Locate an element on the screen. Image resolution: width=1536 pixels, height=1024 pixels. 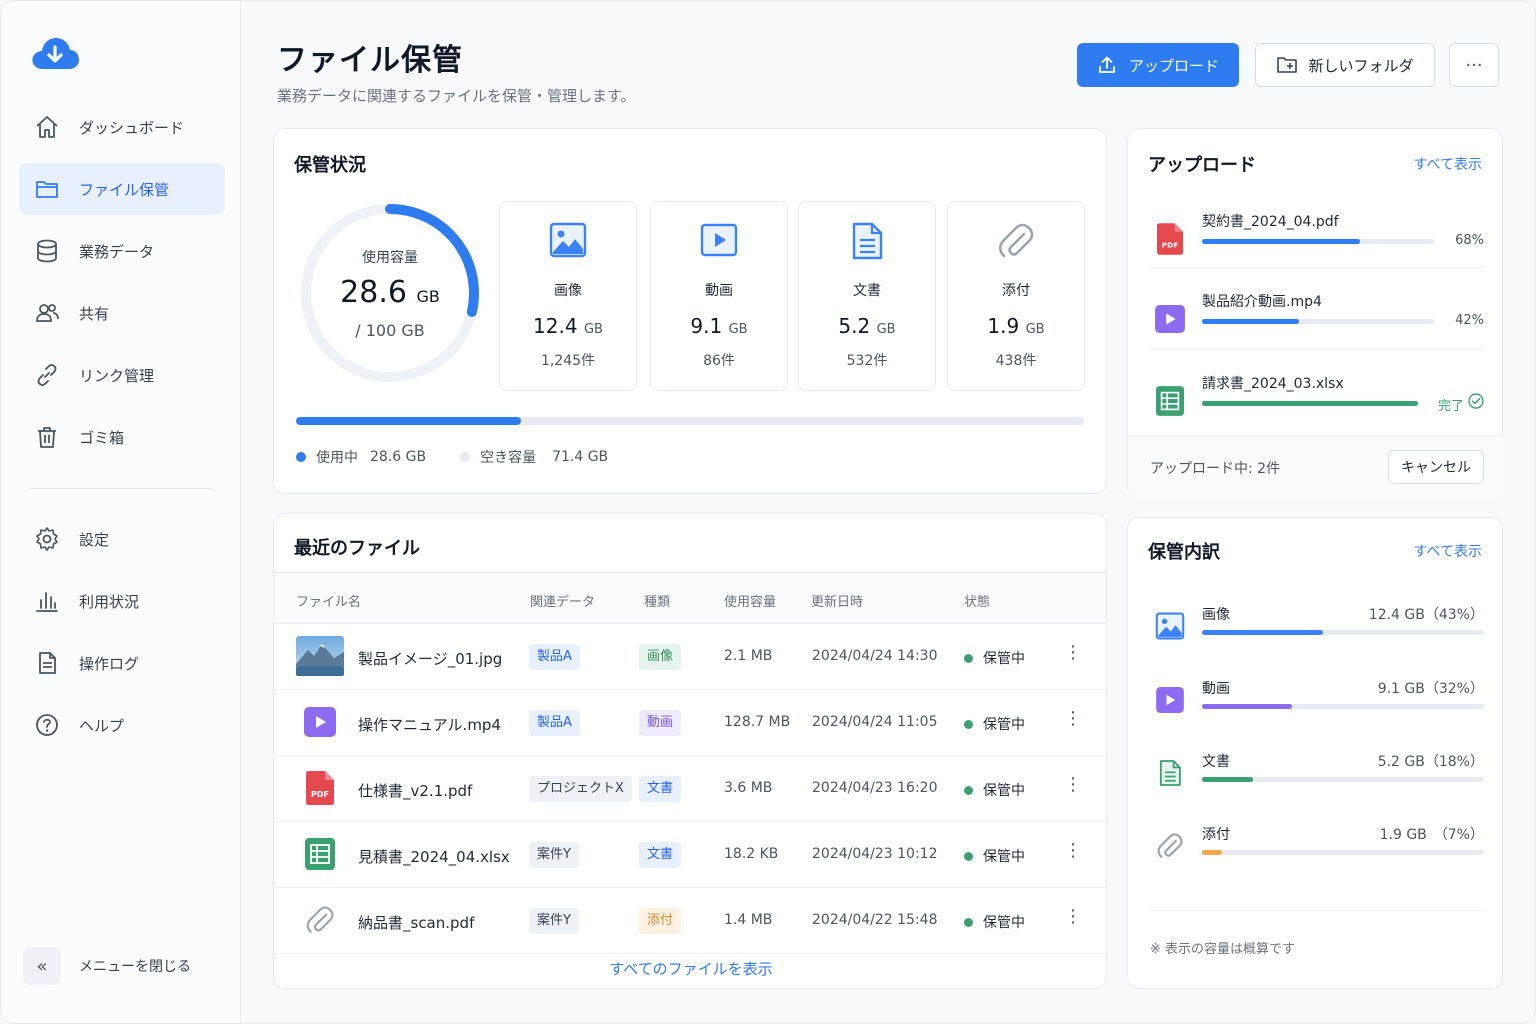
new-folder-button: 新しいフォルダ is located at coordinates (1345, 65).